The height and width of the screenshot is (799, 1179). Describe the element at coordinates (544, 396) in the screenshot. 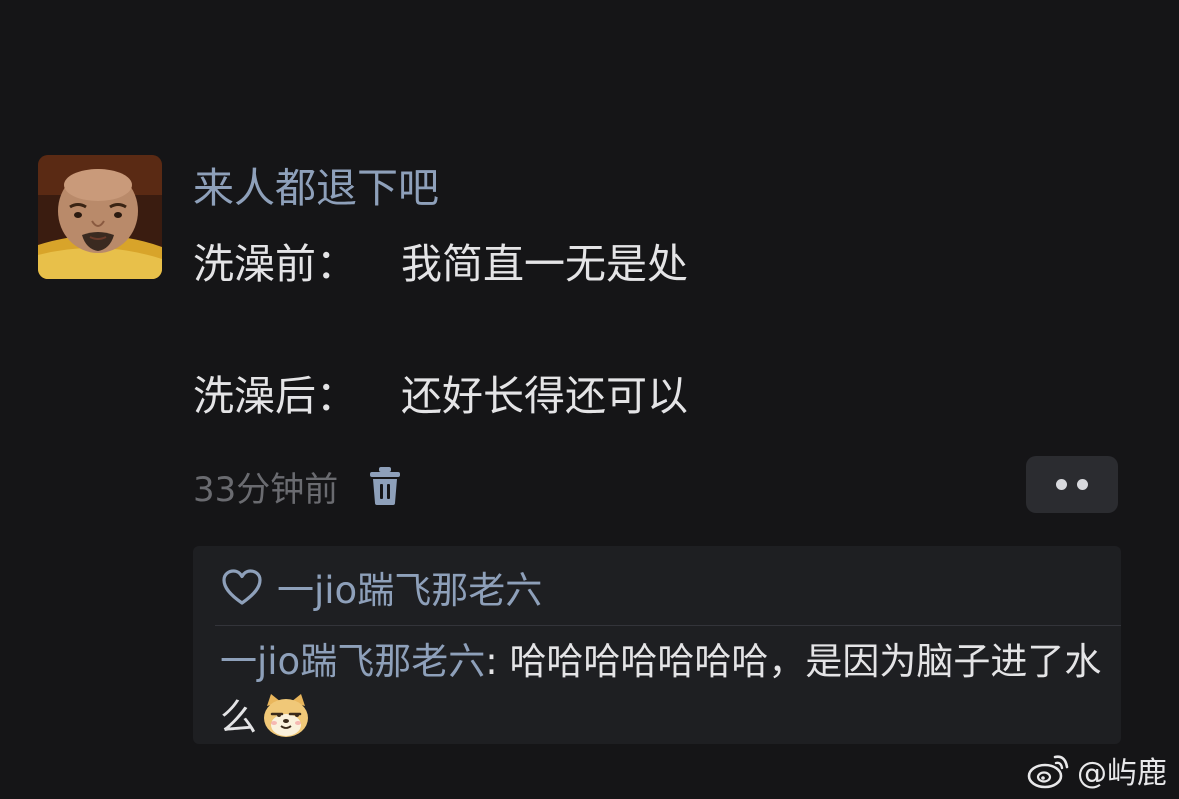

I see `comment-line-after-text: 还好长得还可以` at that location.